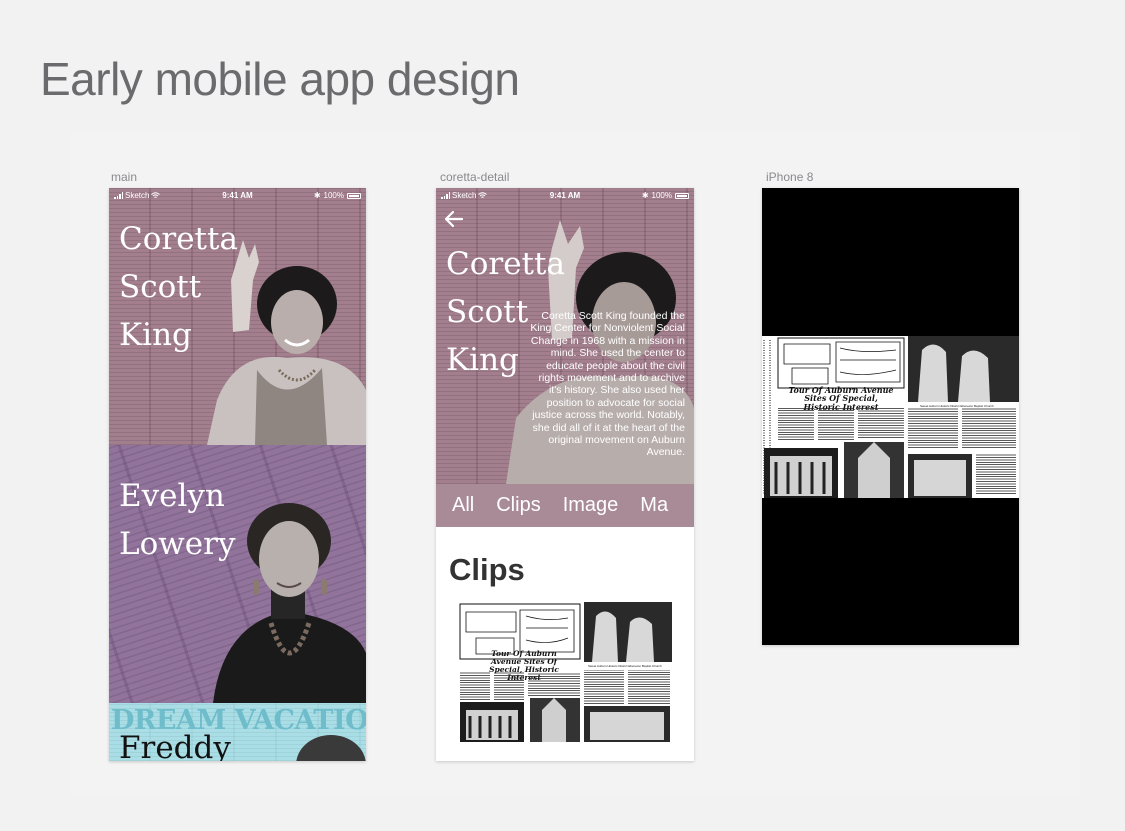 The image size is (1125, 831). What do you see at coordinates (289, 603) in the screenshot?
I see `evelyn-photo` at bounding box center [289, 603].